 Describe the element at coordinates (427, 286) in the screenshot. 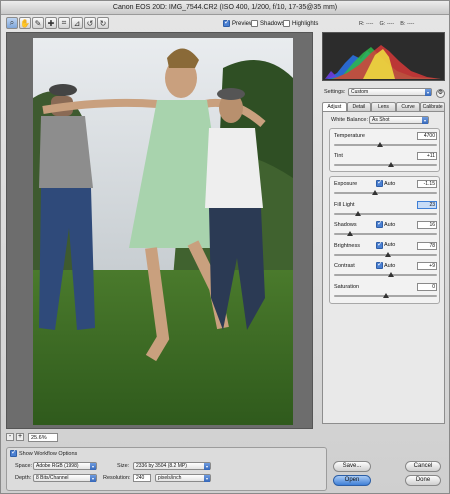

I see `adjust-value-input: 0` at that location.